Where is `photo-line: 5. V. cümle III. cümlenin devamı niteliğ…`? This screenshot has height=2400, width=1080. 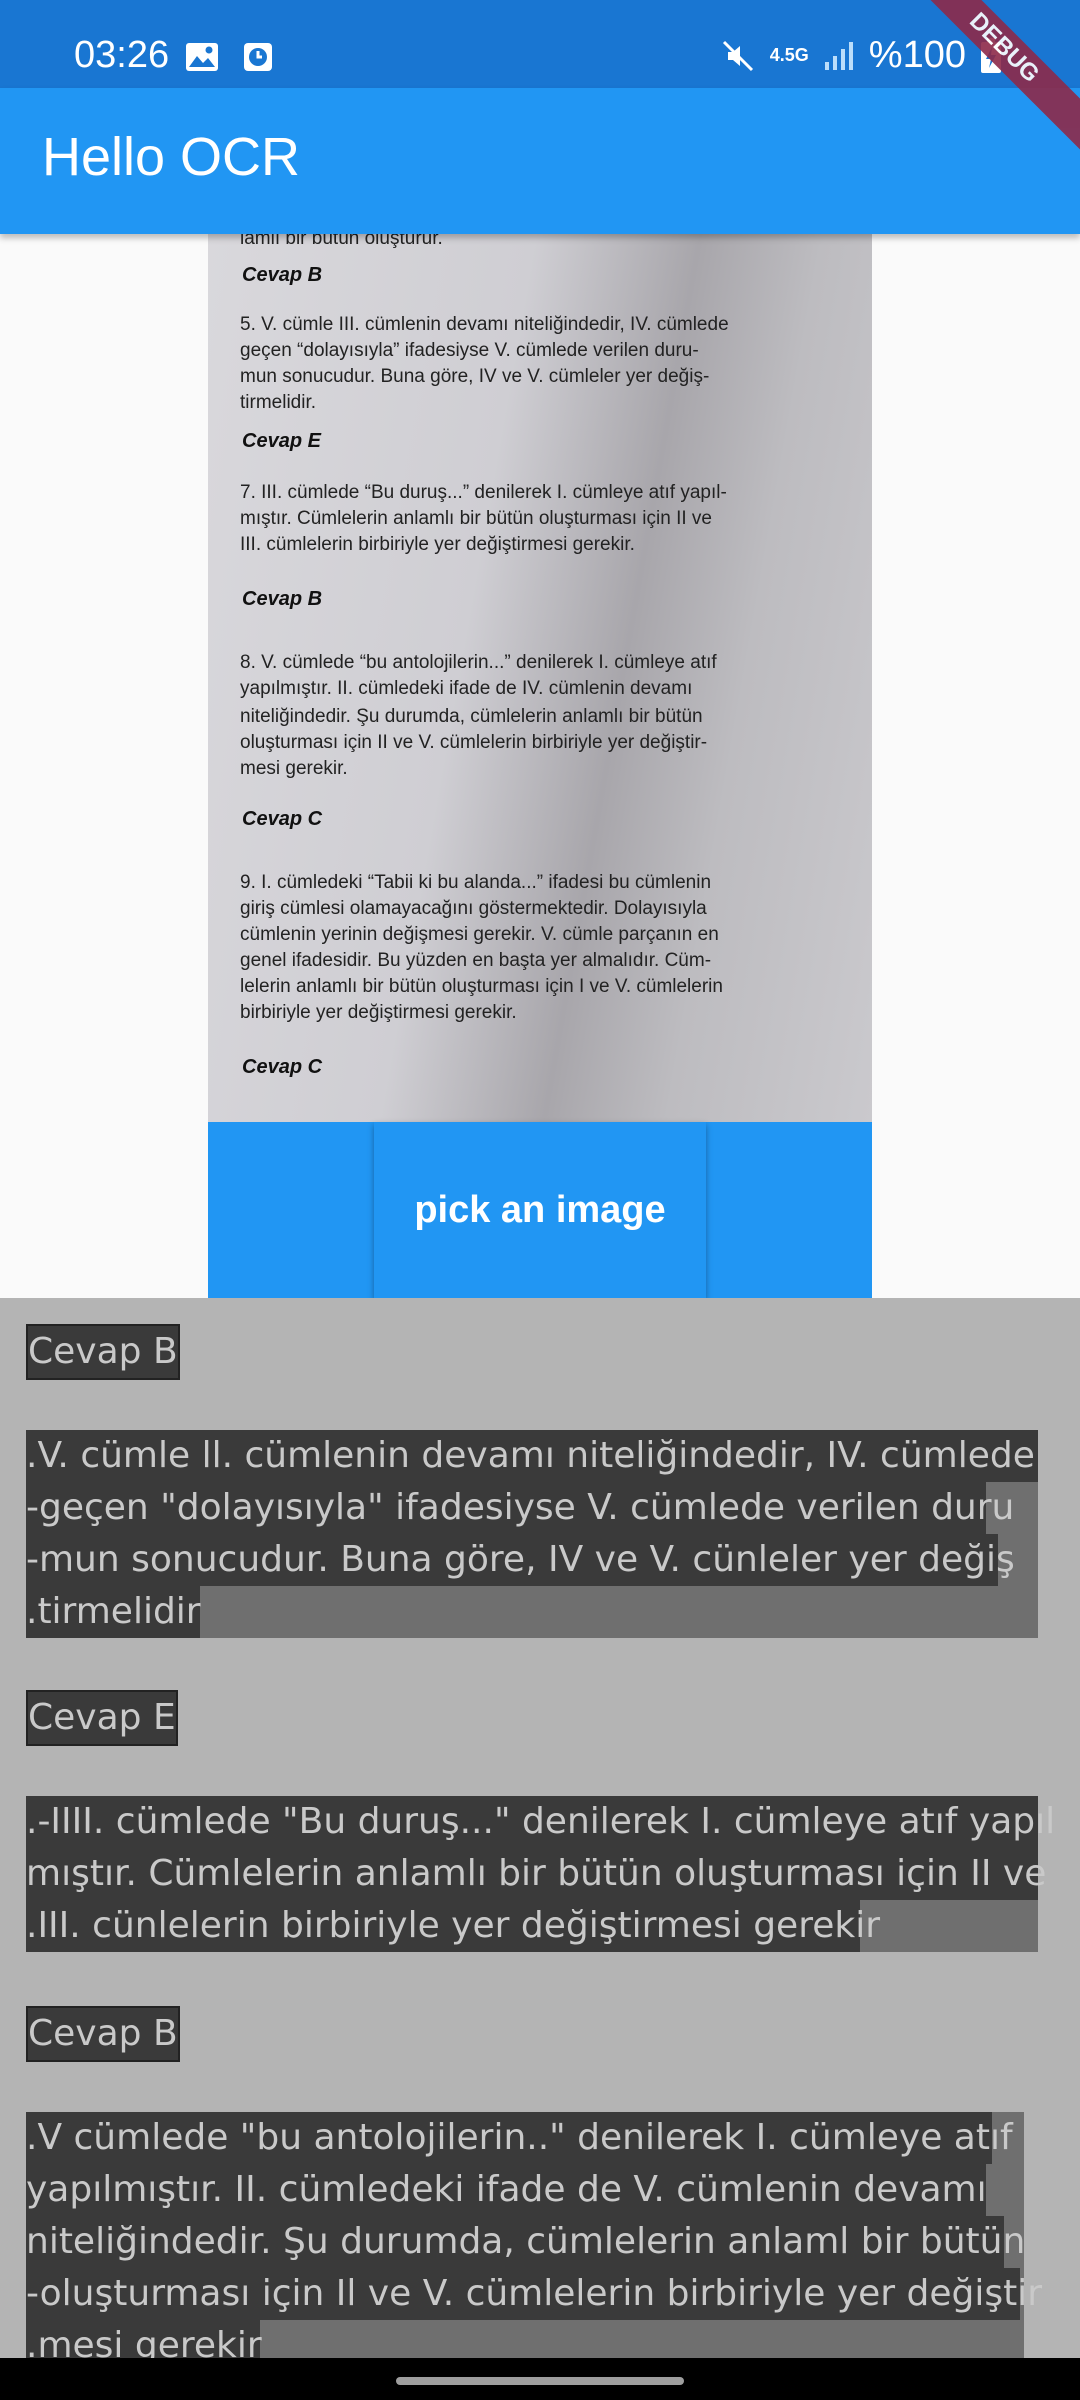 photo-line: 5. V. cümle III. cümlenin devamı niteliğ… is located at coordinates (484, 324).